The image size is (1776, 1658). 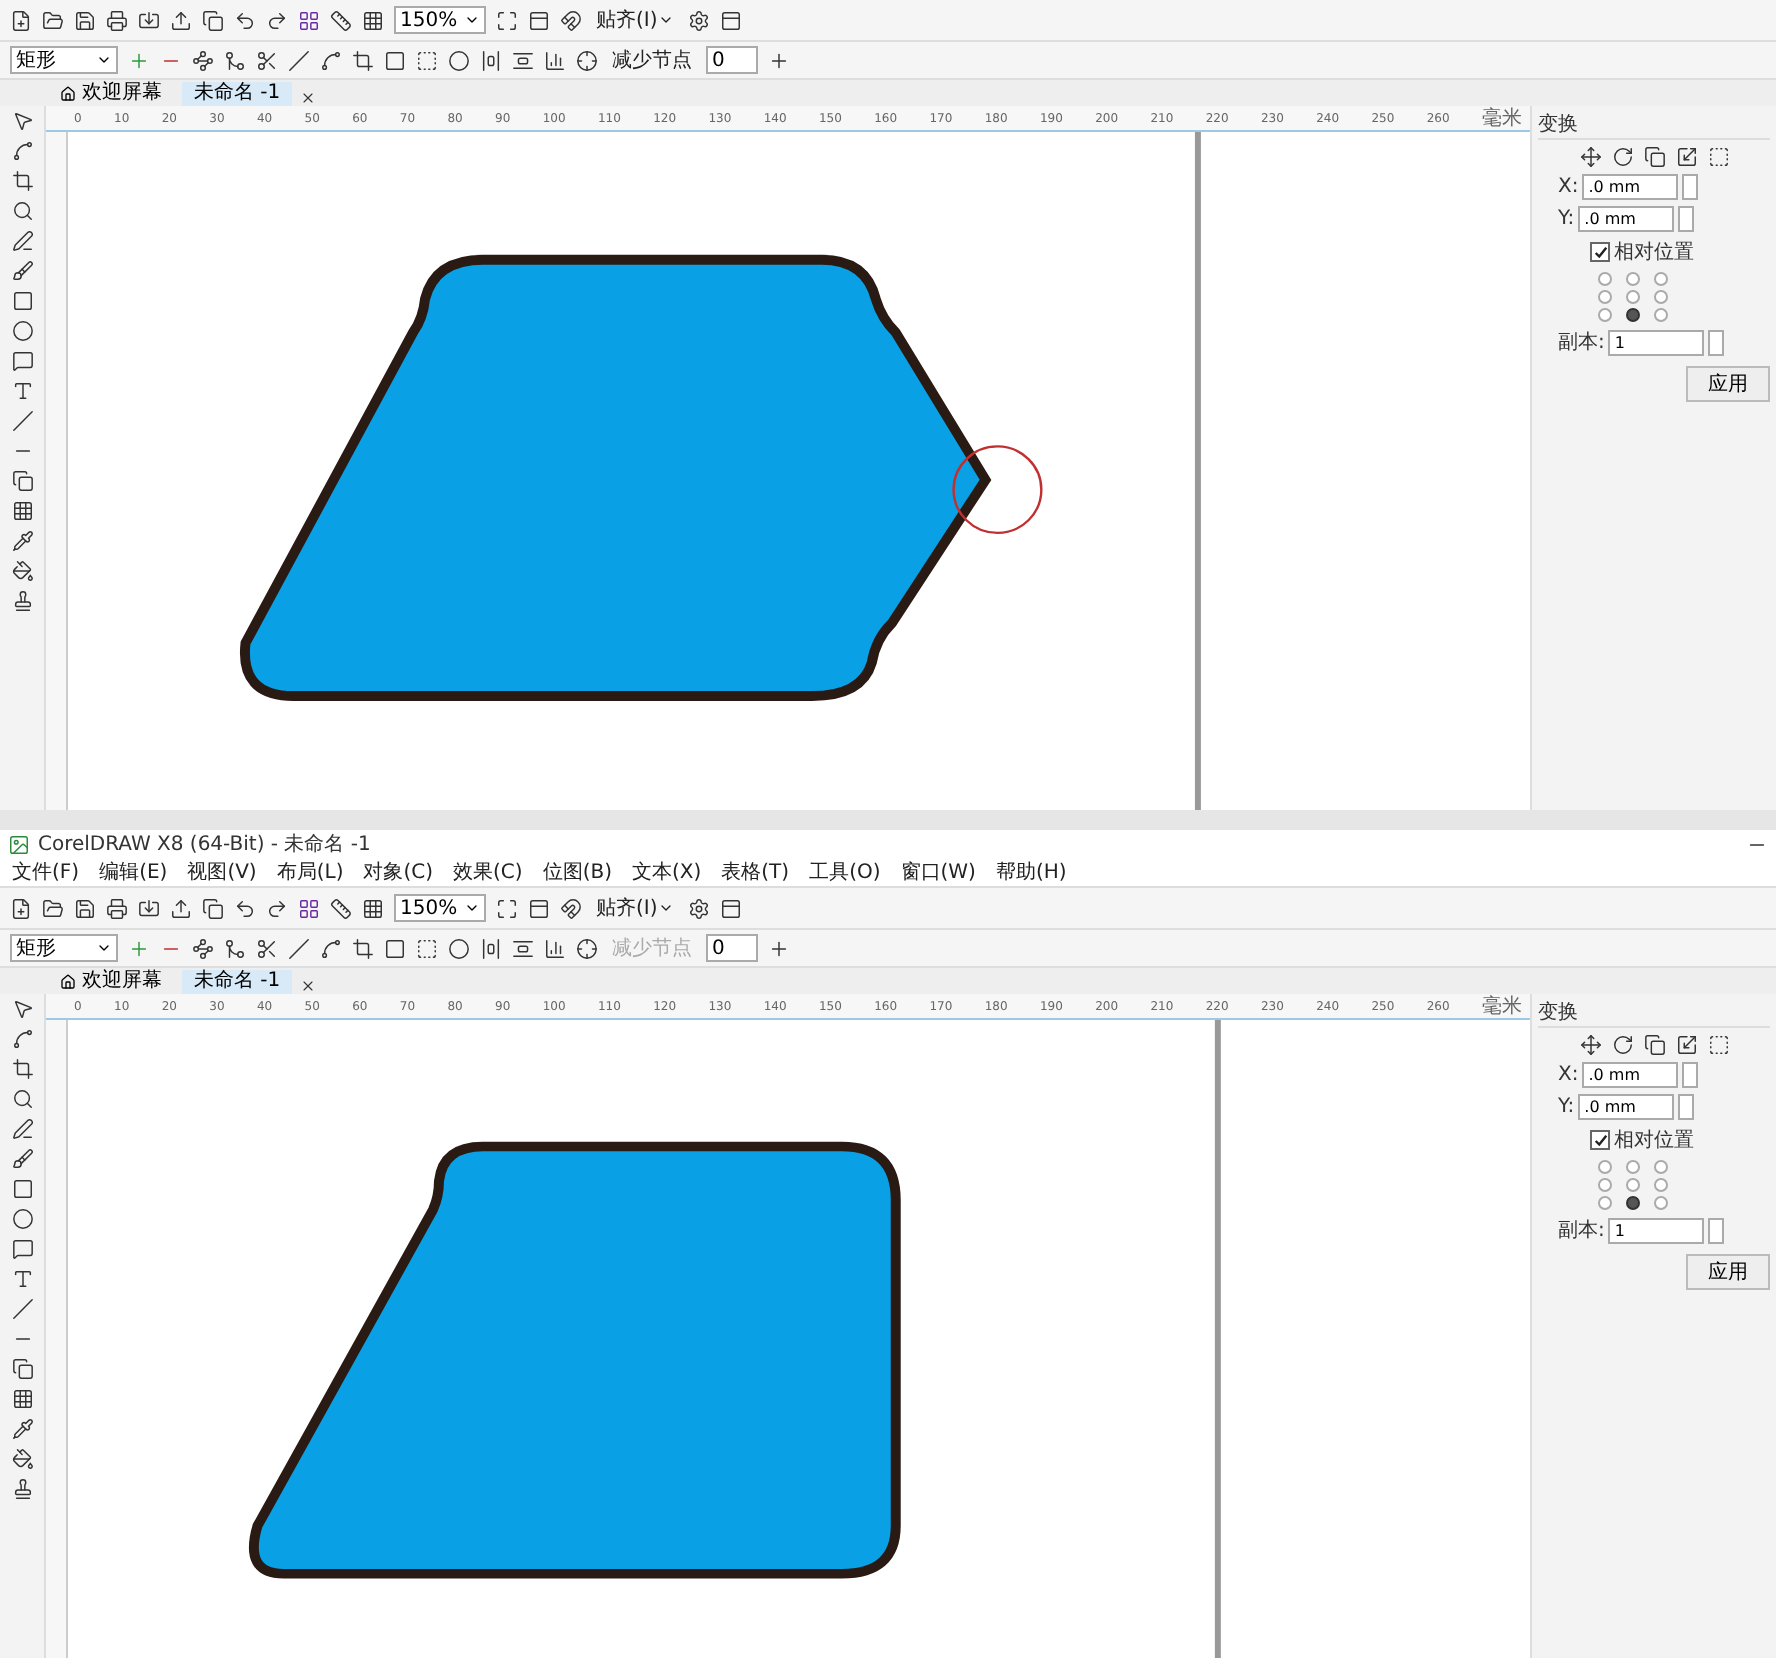 What do you see at coordinates (237, 94) in the screenshot?
I see `document-tab: 未命名 -1` at bounding box center [237, 94].